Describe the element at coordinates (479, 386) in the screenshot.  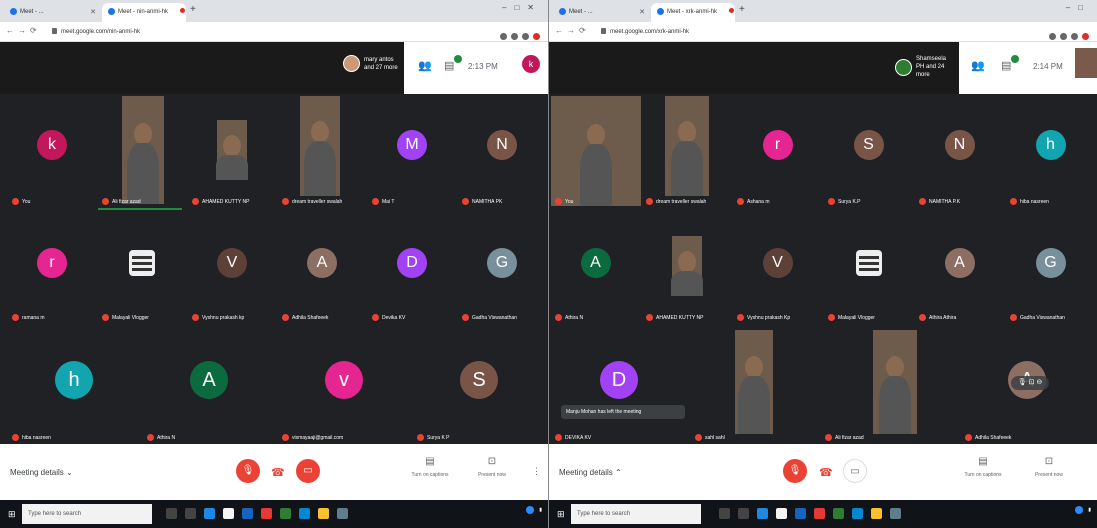
I see `participant-tile: S Surya K P` at that location.